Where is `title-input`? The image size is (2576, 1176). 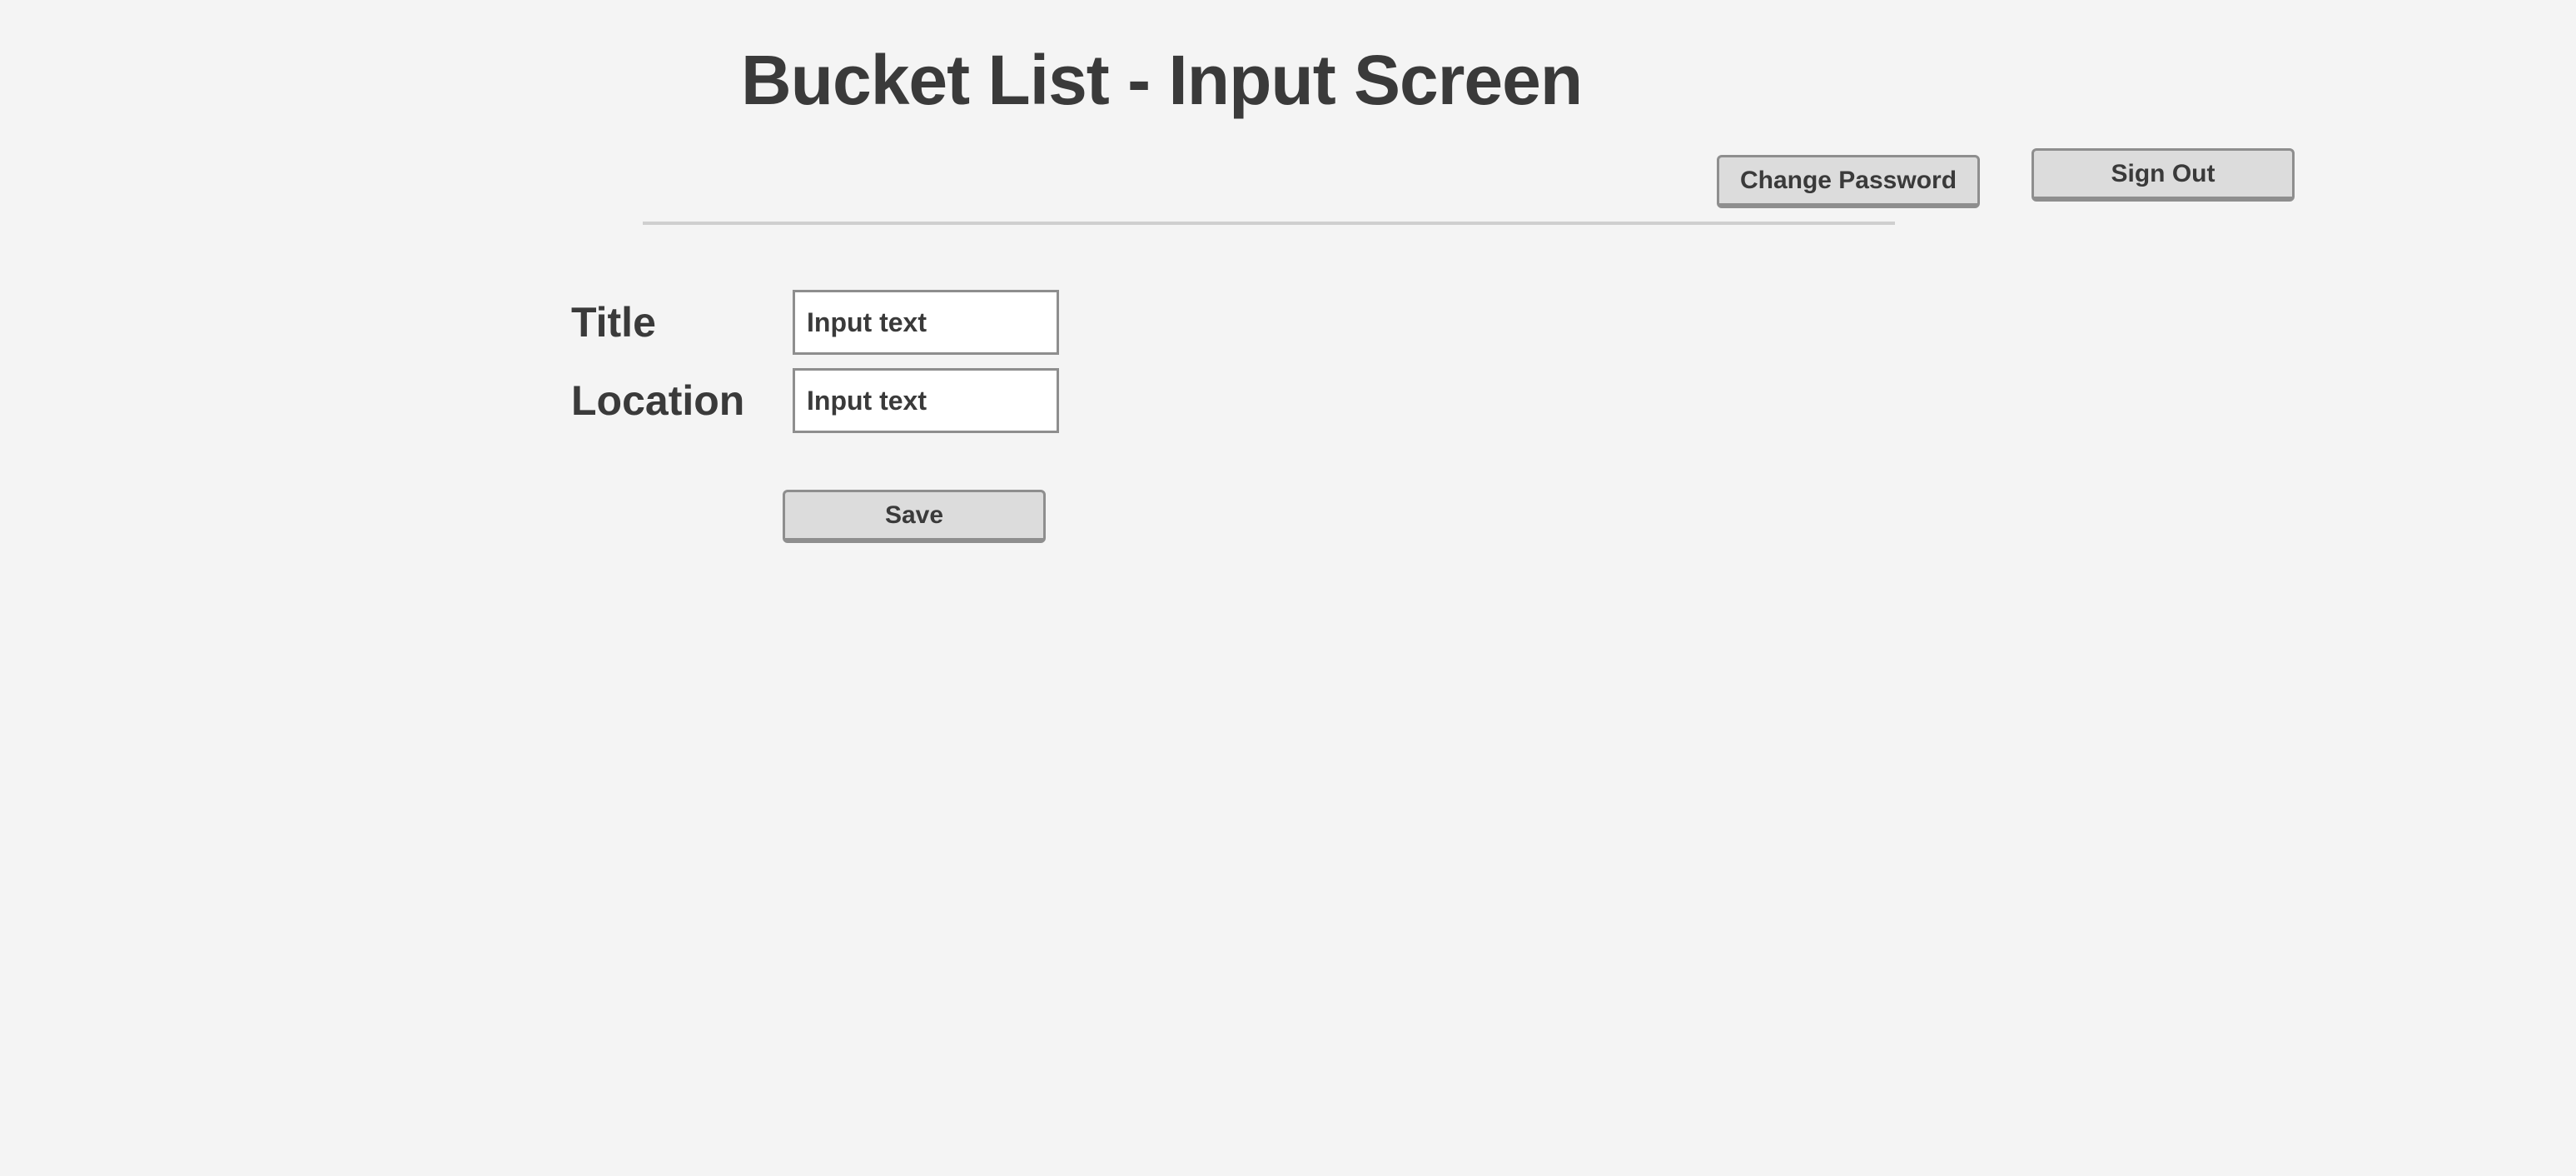
title-input is located at coordinates (926, 322).